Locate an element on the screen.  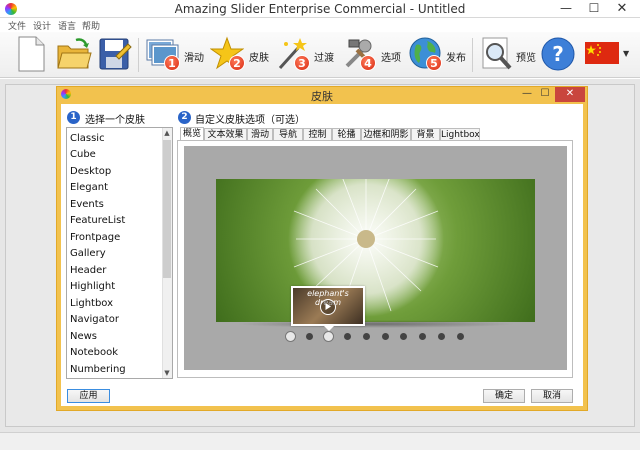
dialog-minimize-button: — is located at coordinates (527, 94).